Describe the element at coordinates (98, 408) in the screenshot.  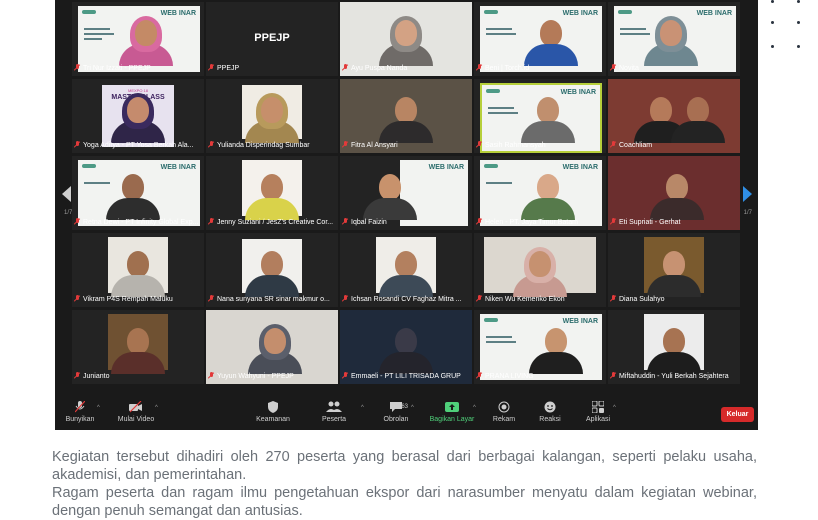
I see `mute-options-caret: ^` at that location.